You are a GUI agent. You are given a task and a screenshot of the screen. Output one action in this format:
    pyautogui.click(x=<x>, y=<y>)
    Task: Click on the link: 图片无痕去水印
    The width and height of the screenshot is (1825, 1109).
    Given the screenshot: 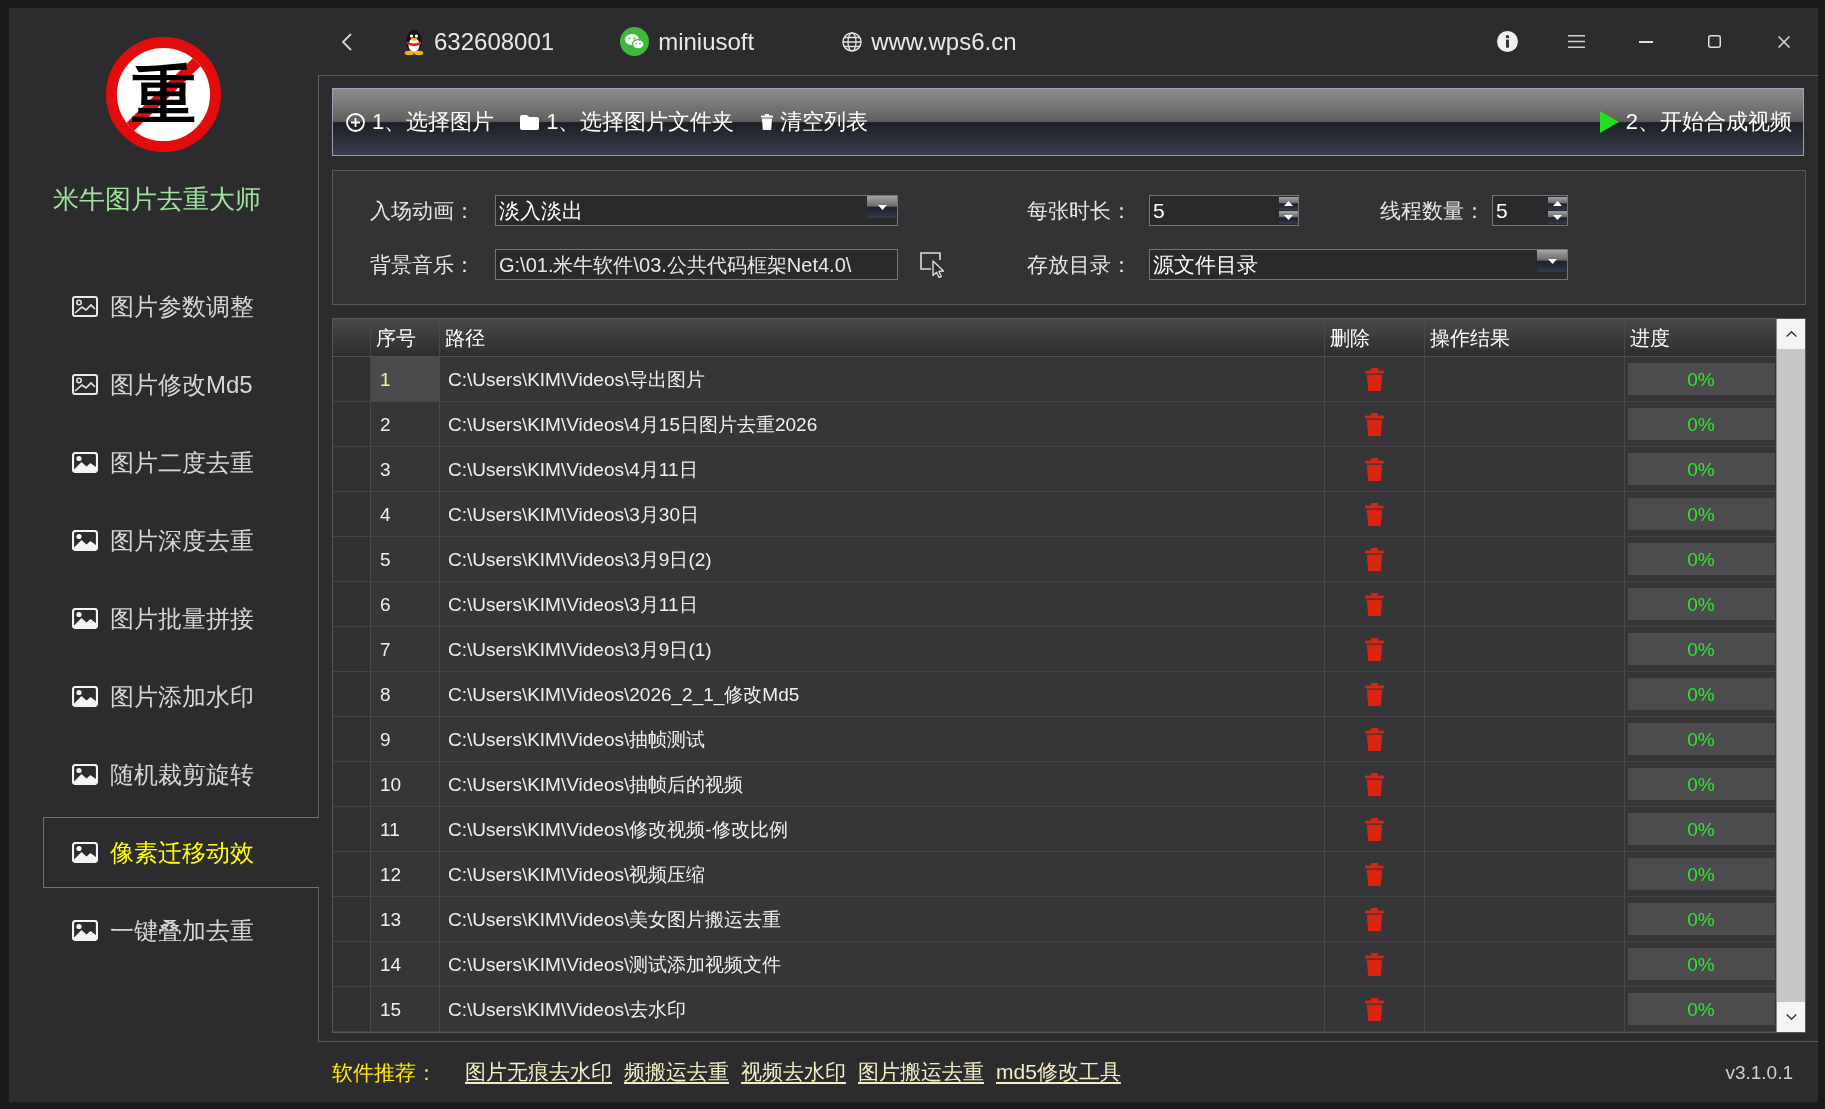 What is the action you would take?
    pyautogui.click(x=538, y=1072)
    